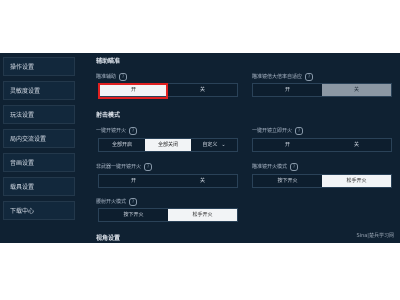 The width and height of the screenshot is (400, 300). I want to click on sidebar: 操作设置 灵敏度设置 玩法设置 局内交流设置 音画设置 载具设置 下载中心, so click(39, 141).